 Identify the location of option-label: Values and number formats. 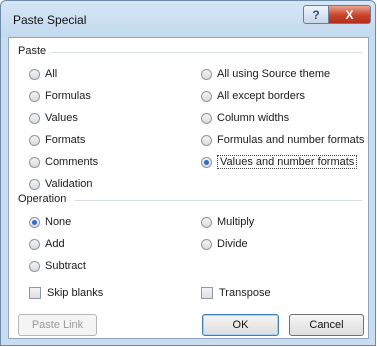
(287, 162).